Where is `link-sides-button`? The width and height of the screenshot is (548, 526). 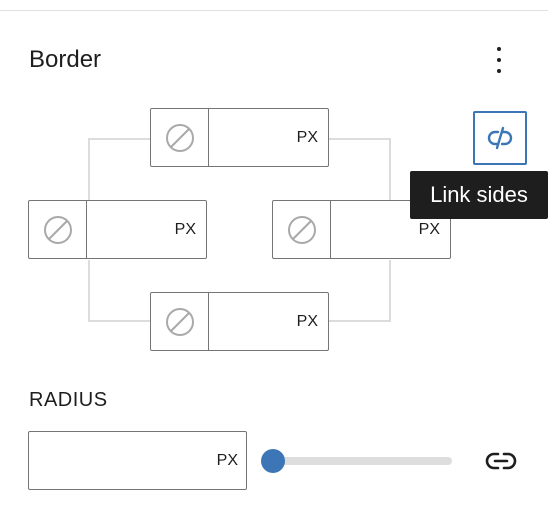 link-sides-button is located at coordinates (500, 138).